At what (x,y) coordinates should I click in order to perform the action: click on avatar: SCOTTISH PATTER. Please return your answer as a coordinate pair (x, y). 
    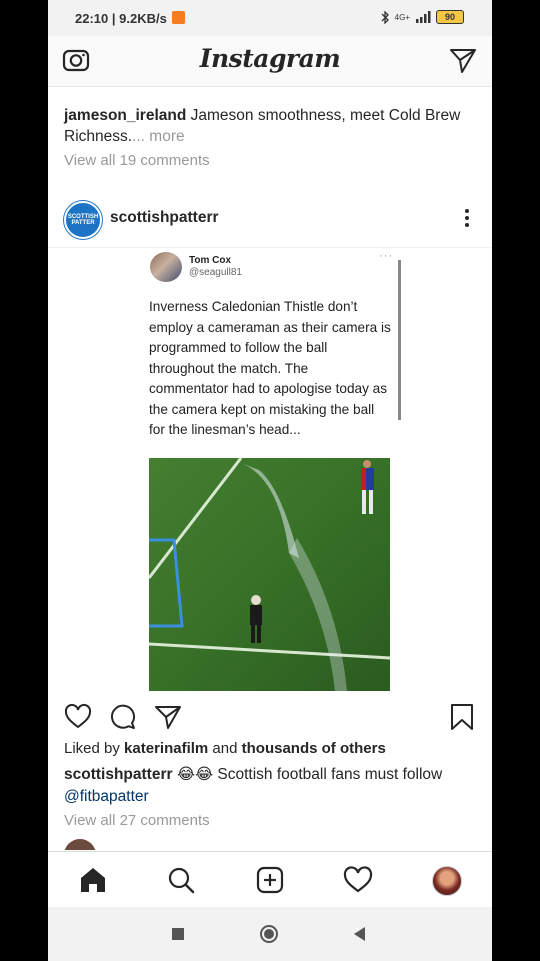
    Looking at the image, I should click on (83, 220).